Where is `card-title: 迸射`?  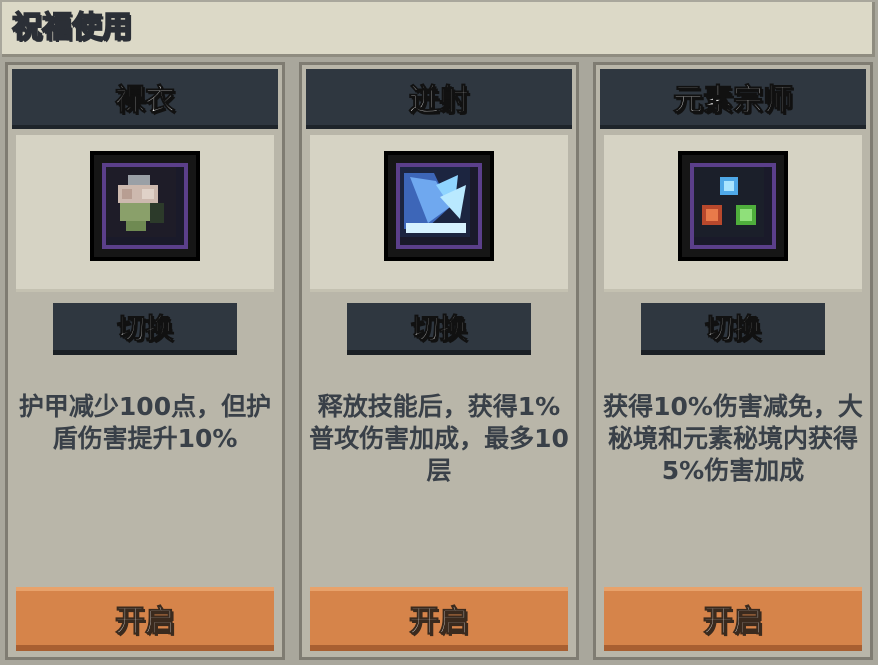
card-title: 迸射 is located at coordinates (439, 101).